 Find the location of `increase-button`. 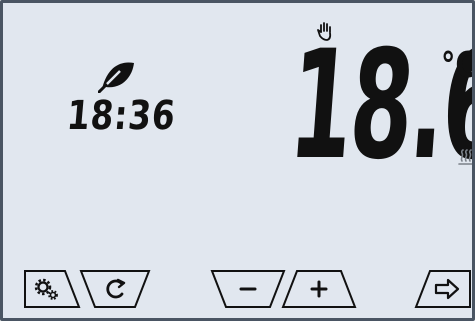

increase-button is located at coordinates (319, 289).